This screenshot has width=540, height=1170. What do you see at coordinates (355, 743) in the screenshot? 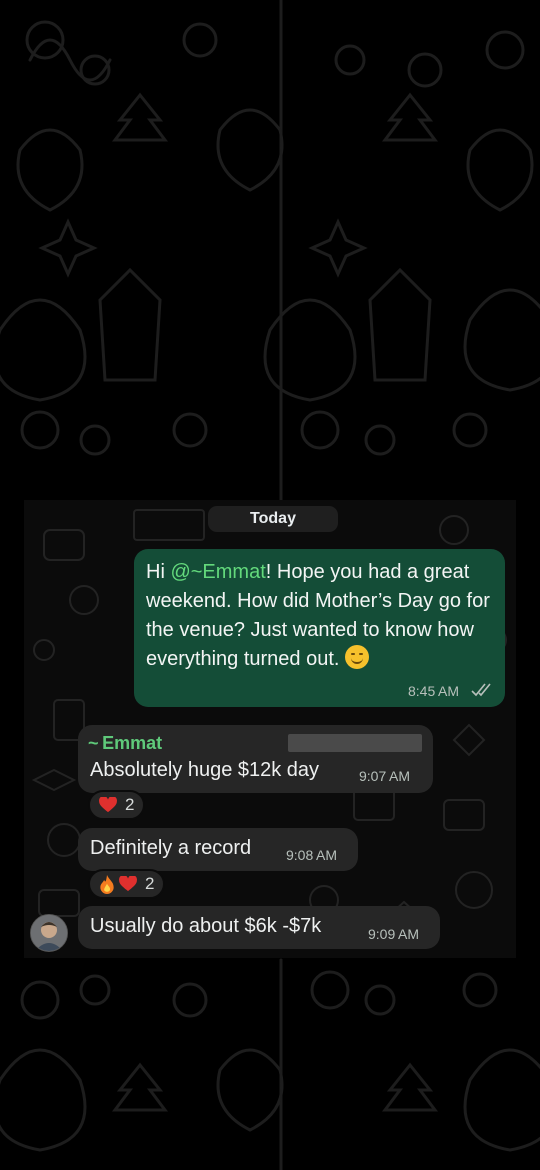
I see `redacted-phone-number` at bounding box center [355, 743].